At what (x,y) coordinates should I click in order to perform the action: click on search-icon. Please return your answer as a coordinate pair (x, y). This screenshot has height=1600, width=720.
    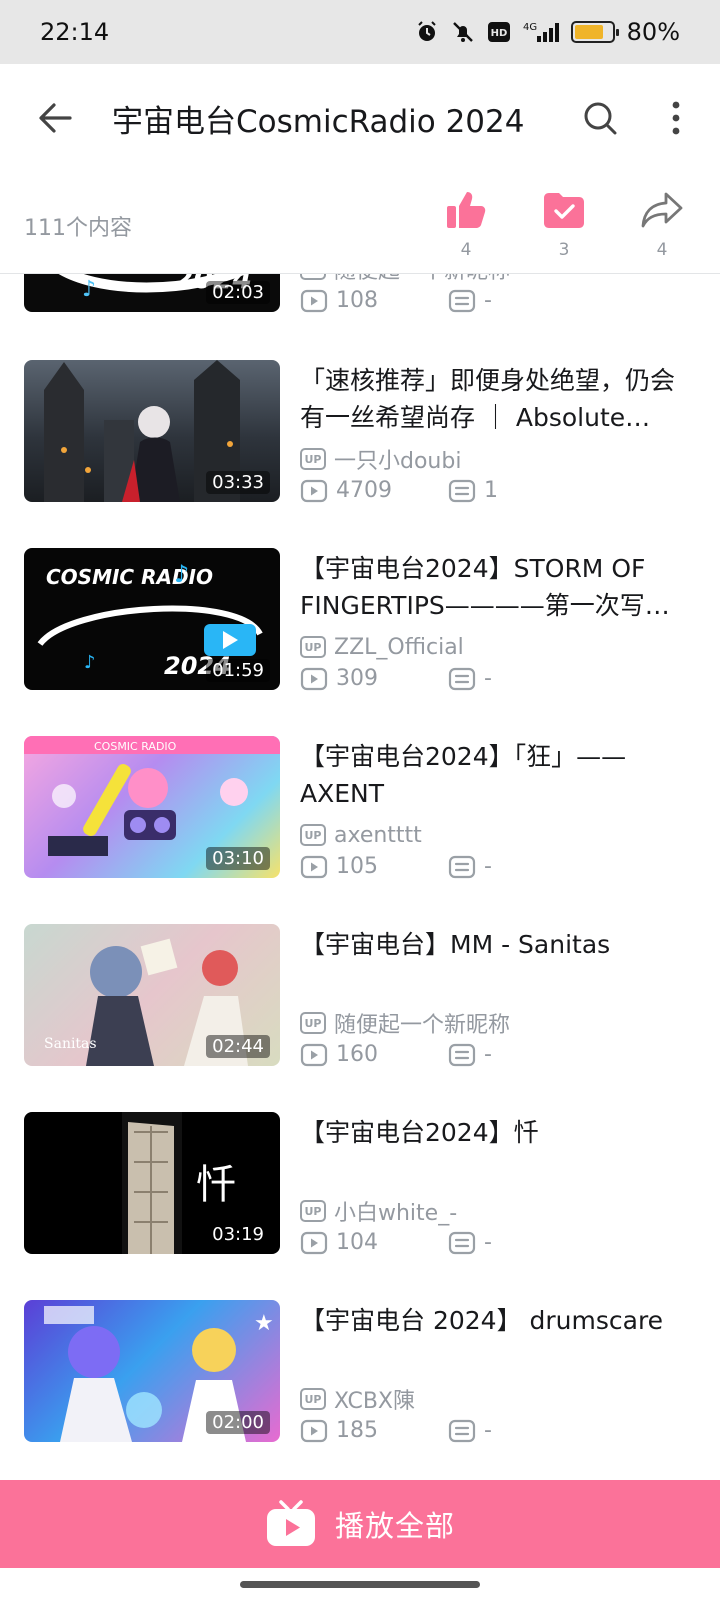
    Looking at the image, I should click on (600, 118).